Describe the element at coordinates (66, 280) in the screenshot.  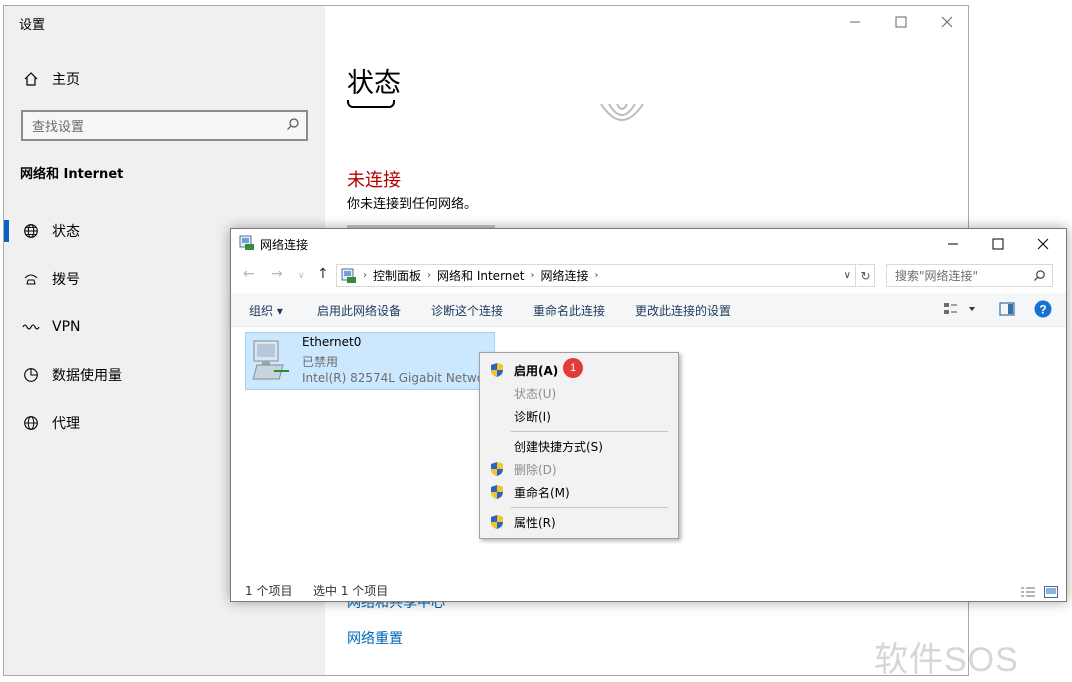
I see `sidebar-item-label: 拨号` at that location.